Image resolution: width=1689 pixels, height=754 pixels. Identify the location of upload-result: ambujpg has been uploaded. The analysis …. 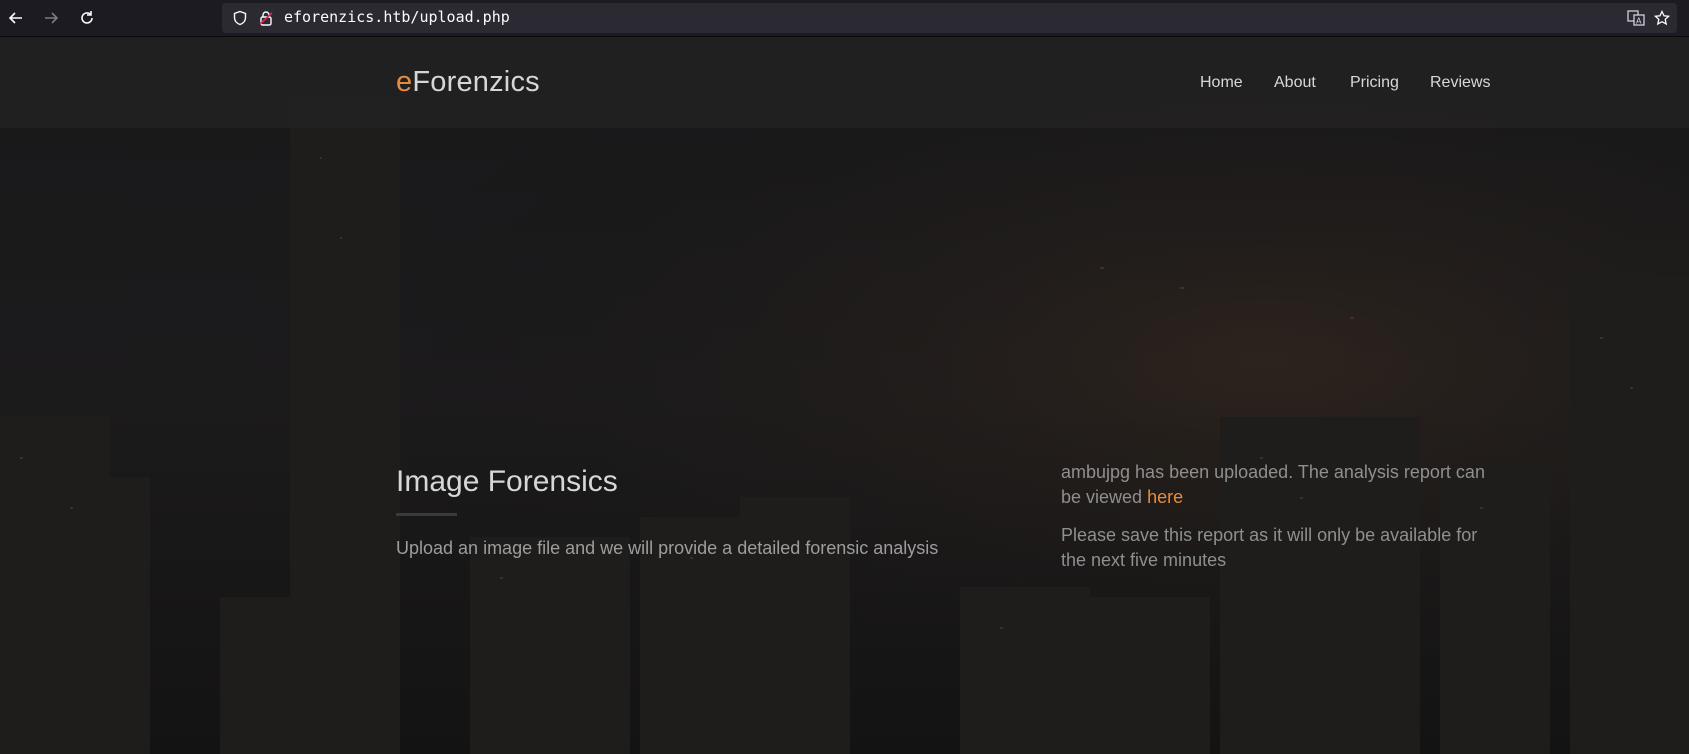
(1281, 523).